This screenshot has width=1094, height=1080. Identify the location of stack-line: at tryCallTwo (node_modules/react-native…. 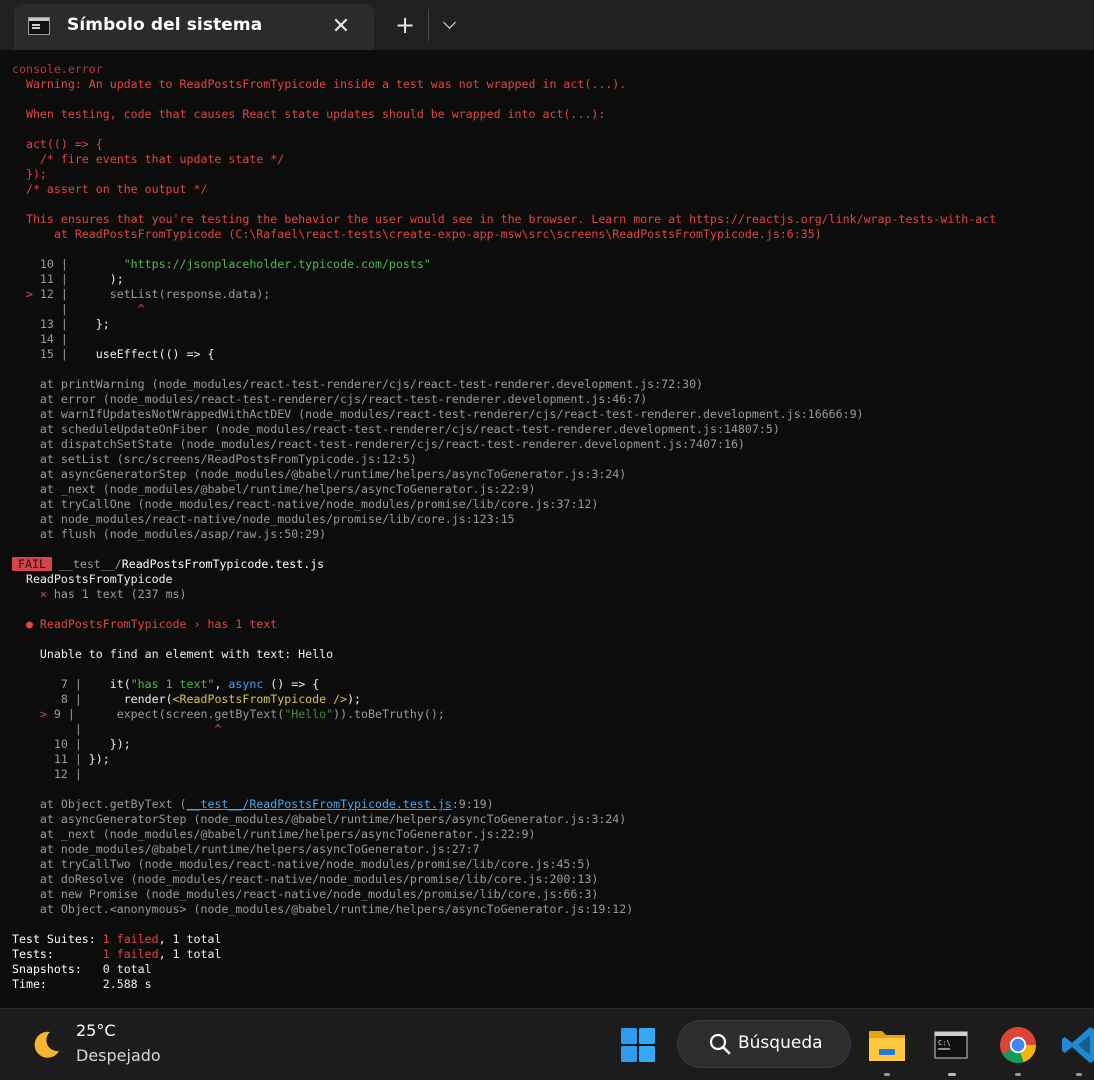
(302, 864).